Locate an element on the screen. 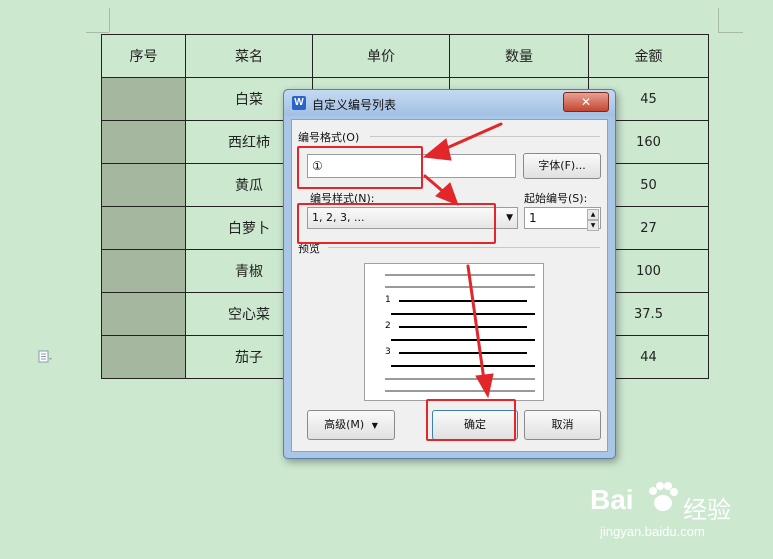 This screenshot has width=773, height=559. watermark-logo: Bai is located at coordinates (612, 499).